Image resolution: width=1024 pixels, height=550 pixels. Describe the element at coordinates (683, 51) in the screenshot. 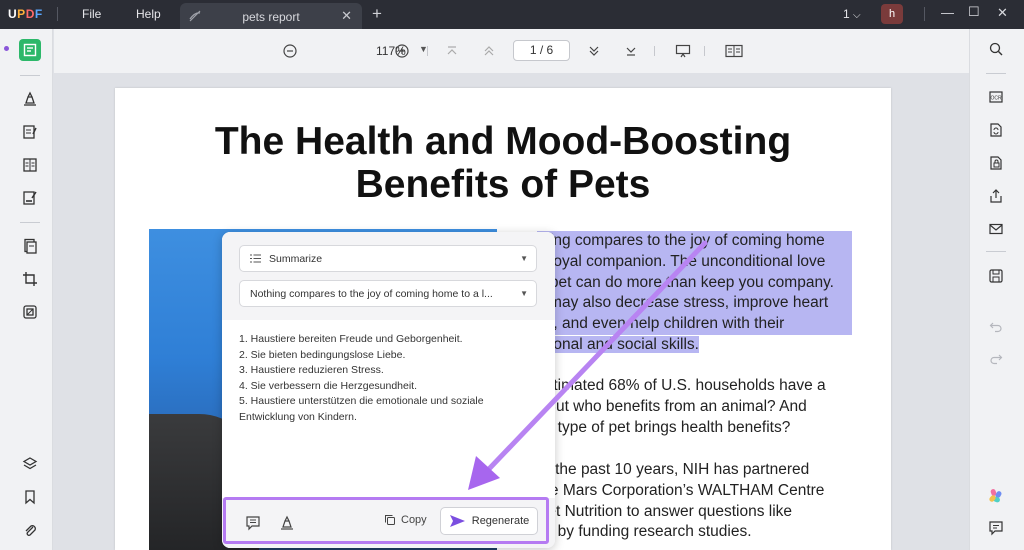

I see `presentation-icon` at that location.